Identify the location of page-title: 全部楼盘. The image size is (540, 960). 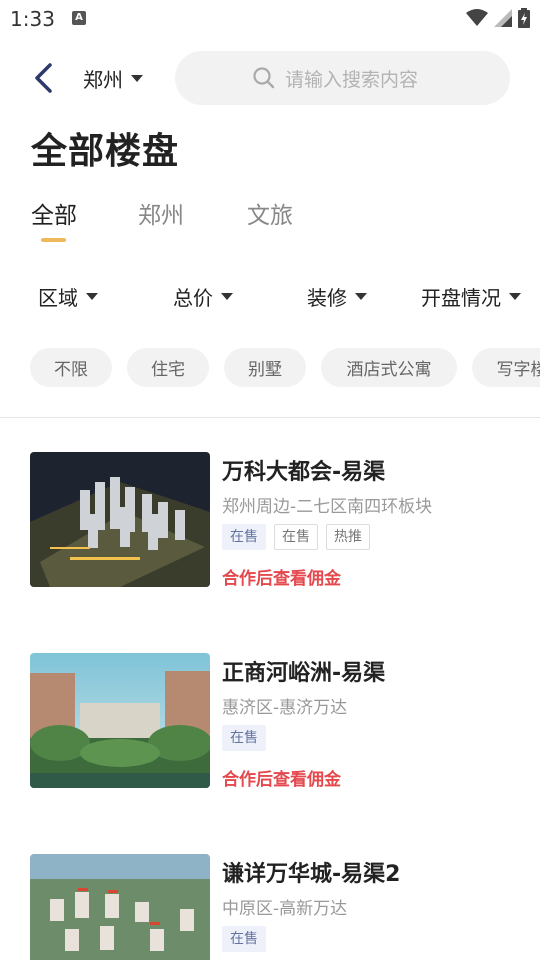
(105, 151).